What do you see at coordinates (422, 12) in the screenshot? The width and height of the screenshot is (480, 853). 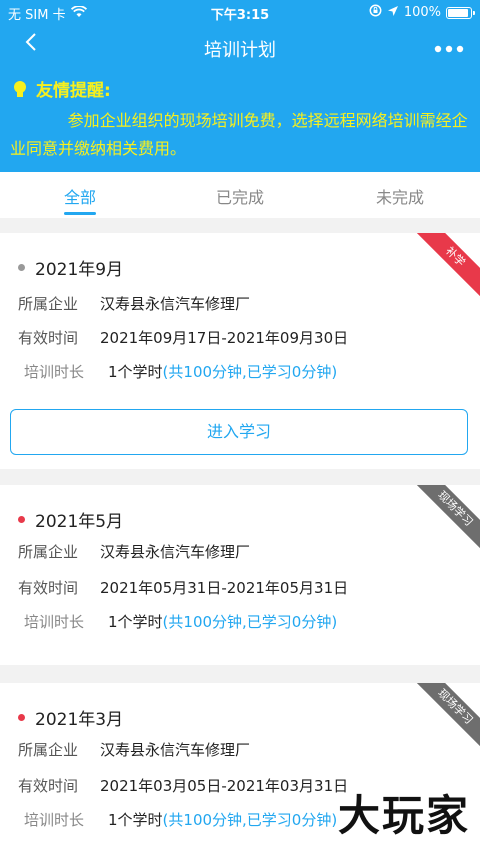 I see `battery-percent: 100%` at bounding box center [422, 12].